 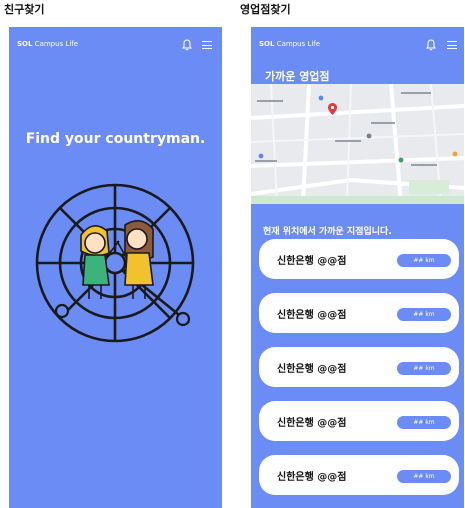 What do you see at coordinates (265, 9) in the screenshot?
I see `branch-screen-caption: 영업점찾기` at bounding box center [265, 9].